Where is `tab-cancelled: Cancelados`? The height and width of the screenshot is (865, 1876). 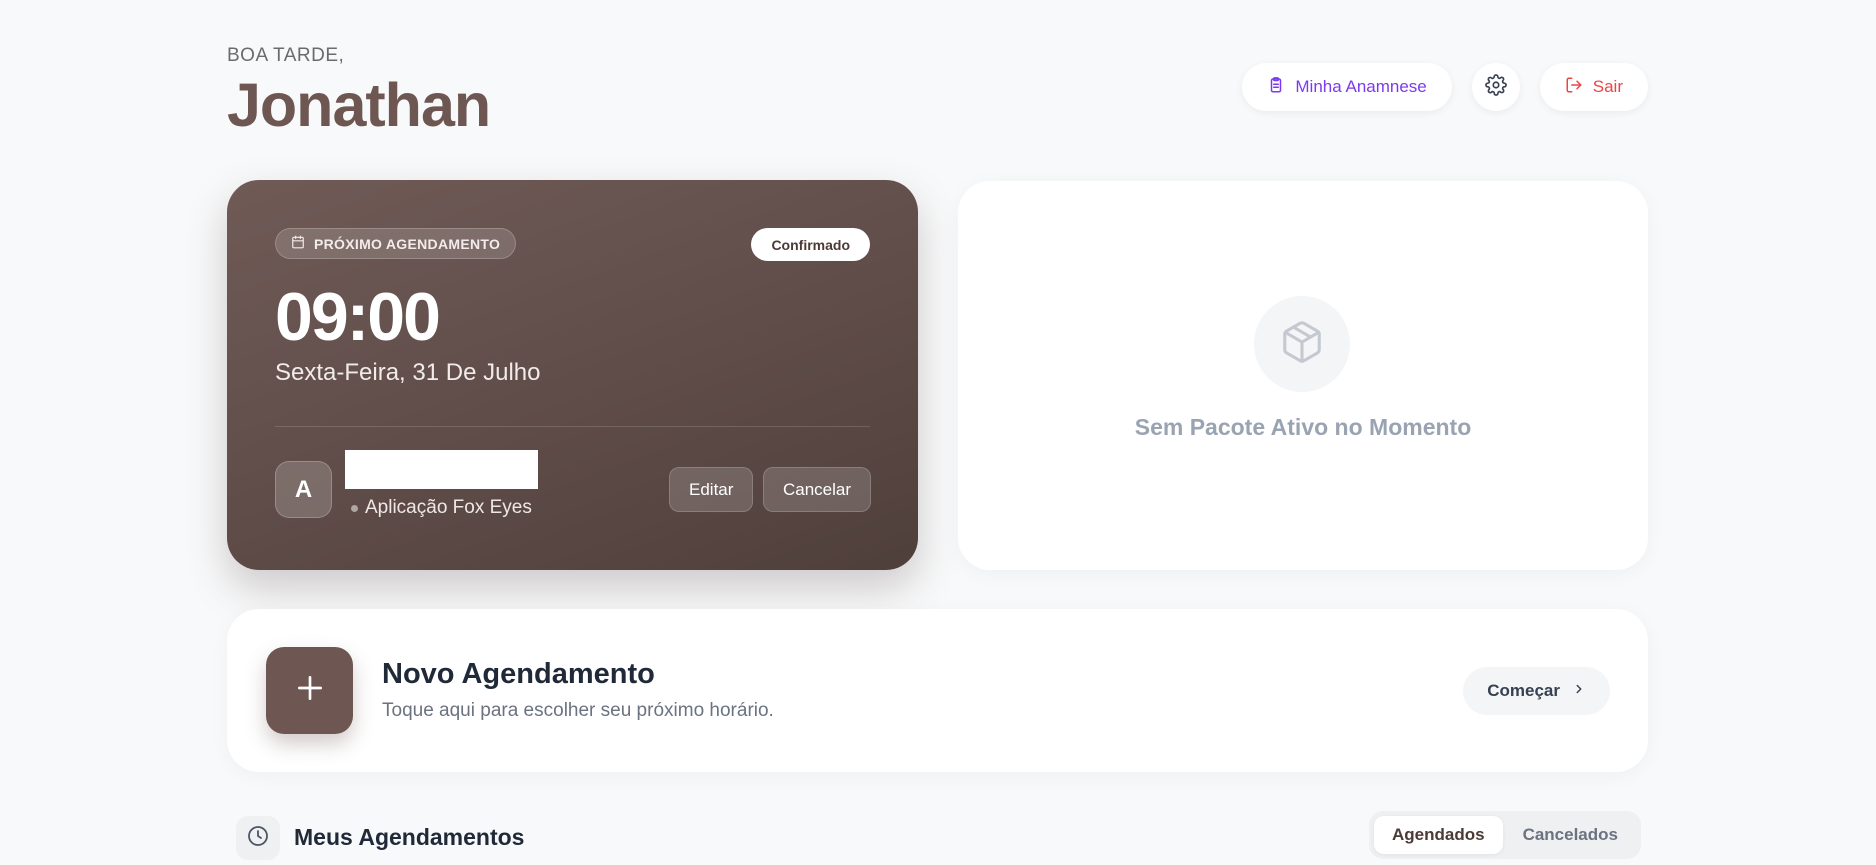
tab-cancelled: Cancelados is located at coordinates (1570, 835).